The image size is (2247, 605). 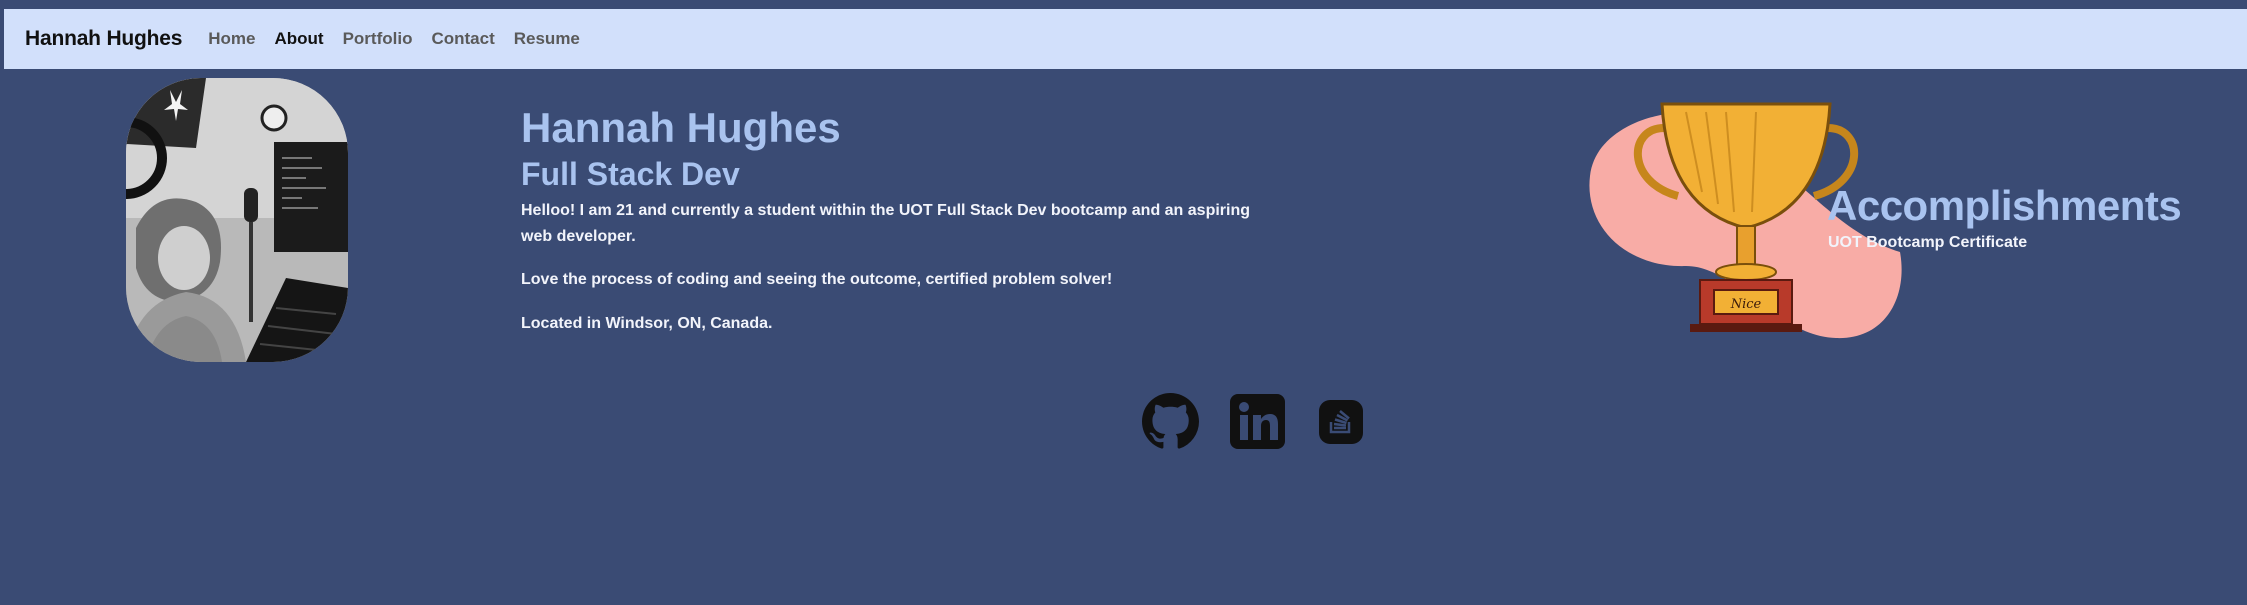 I want to click on accomplishments-section: Accomplishments UOT Bootcamp Certificate, so click(x=2004, y=217).